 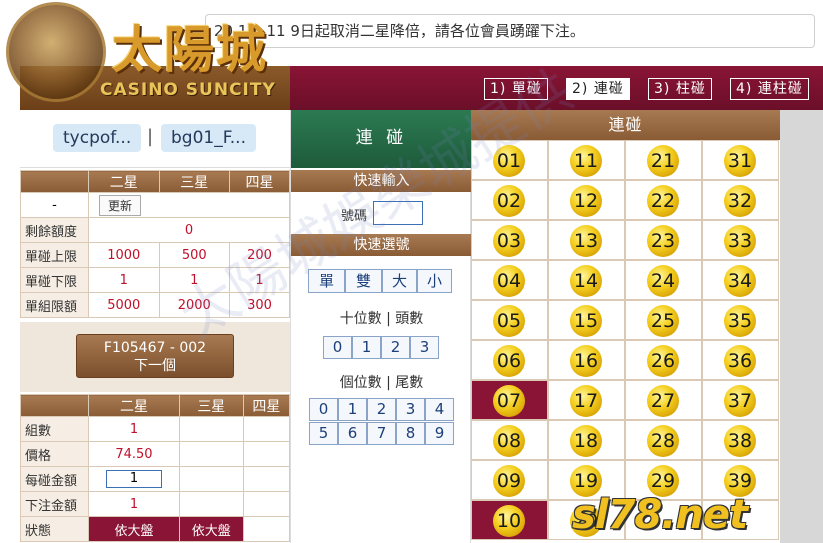 I want to click on tab-column: 3) 柱碰, so click(x=680, y=89).